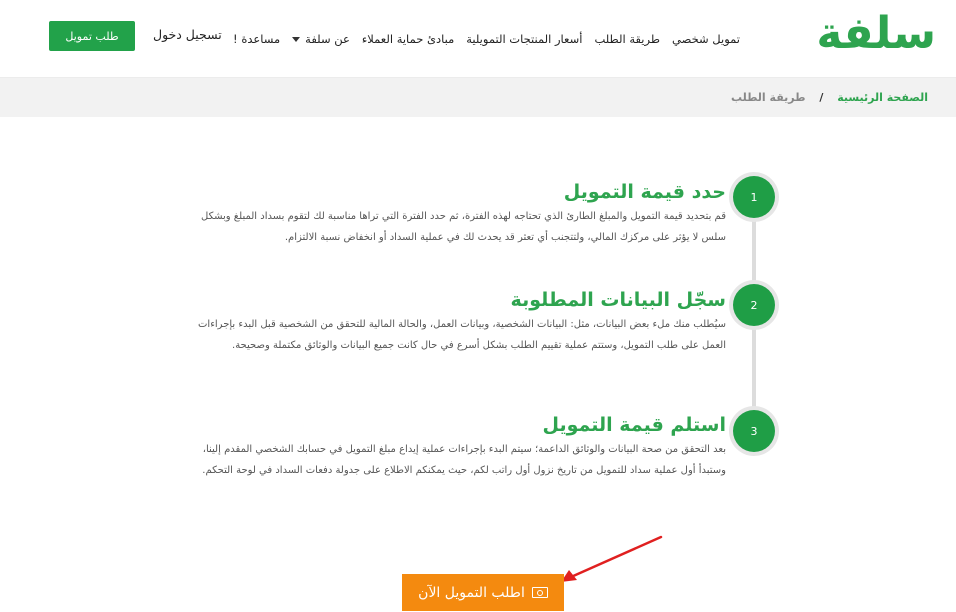 This screenshot has width=956, height=612. I want to click on nav-customer-protection: مبادئ حماية العملاء, so click(408, 39).